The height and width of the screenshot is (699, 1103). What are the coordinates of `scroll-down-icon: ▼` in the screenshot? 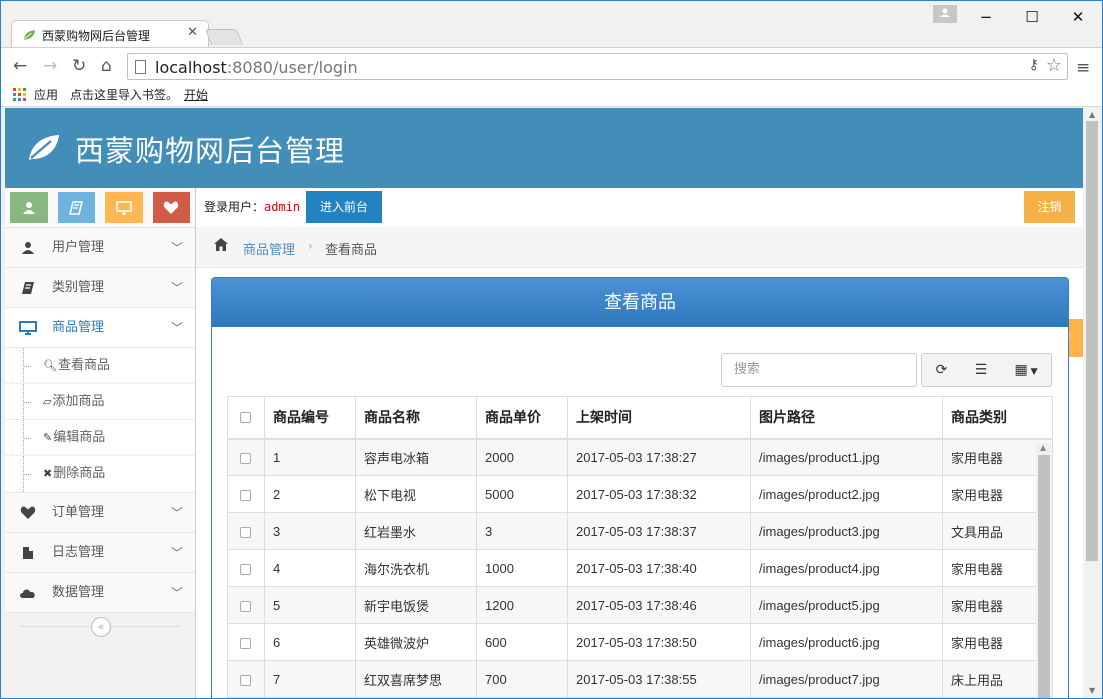 It's located at (1092, 690).